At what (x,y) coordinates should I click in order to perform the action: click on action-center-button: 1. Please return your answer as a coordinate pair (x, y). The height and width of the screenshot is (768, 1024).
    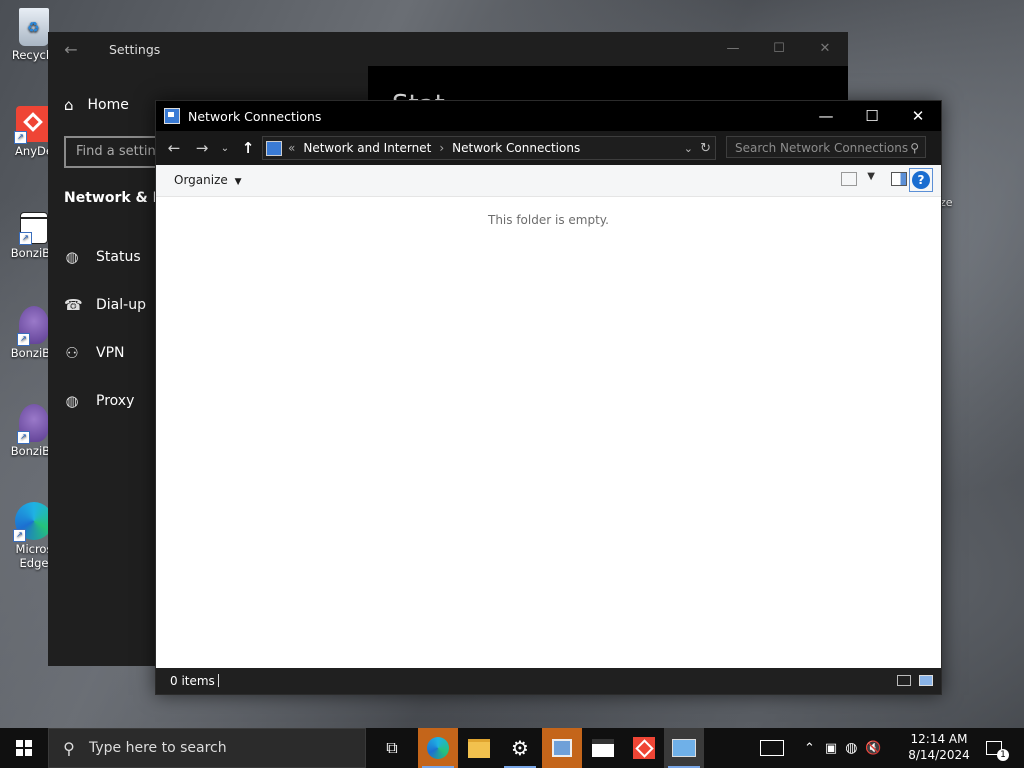
    Looking at the image, I should click on (994, 748).